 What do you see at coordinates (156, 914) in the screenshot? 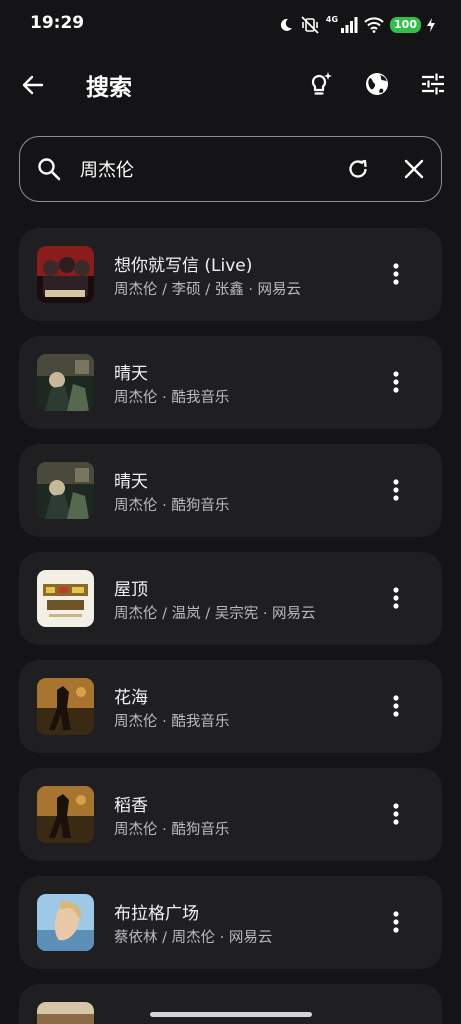
I see `song-title: 布拉格广场` at bounding box center [156, 914].